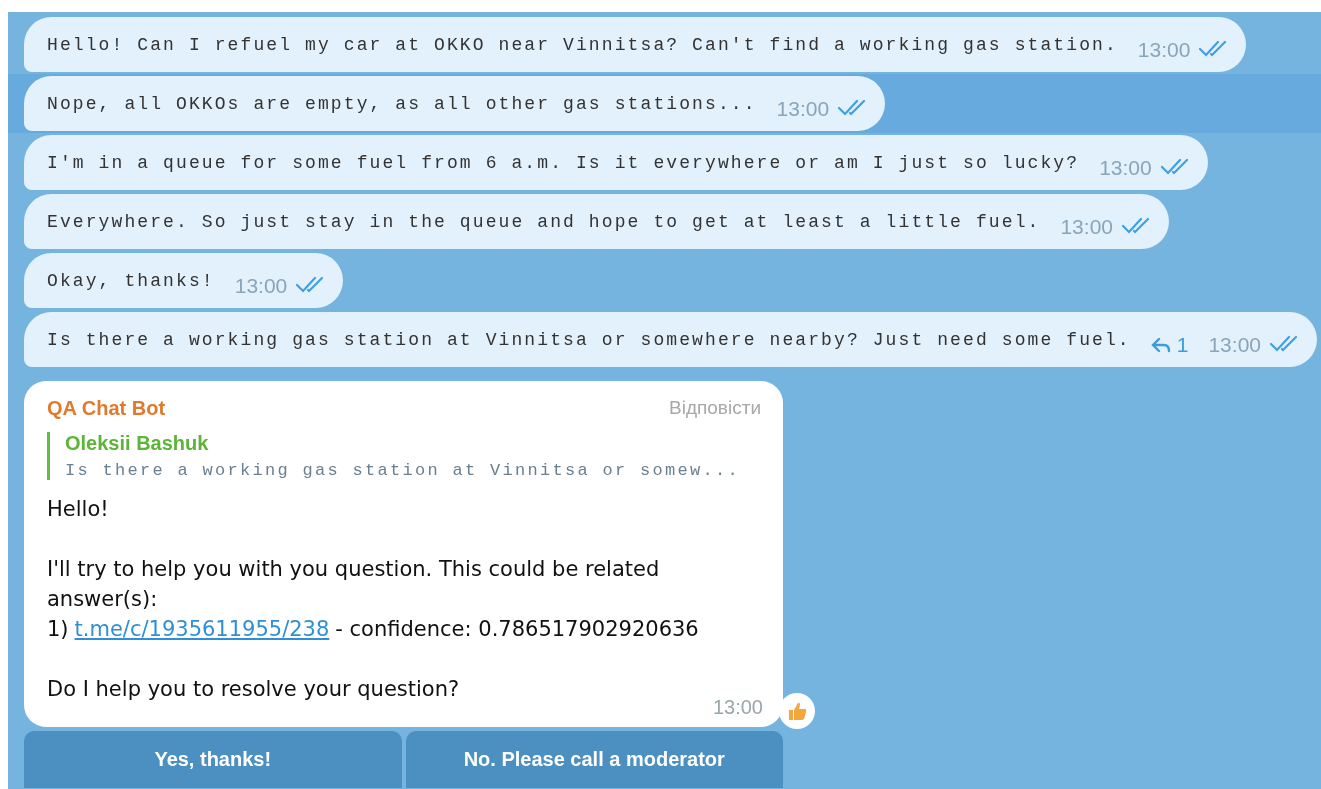 The height and width of the screenshot is (789, 1321). Describe the element at coordinates (563, 162) in the screenshot. I see `message-text: I'm in a queue for some fuel from 6 a.m. Is it everywhere or am I just so lucky?` at that location.